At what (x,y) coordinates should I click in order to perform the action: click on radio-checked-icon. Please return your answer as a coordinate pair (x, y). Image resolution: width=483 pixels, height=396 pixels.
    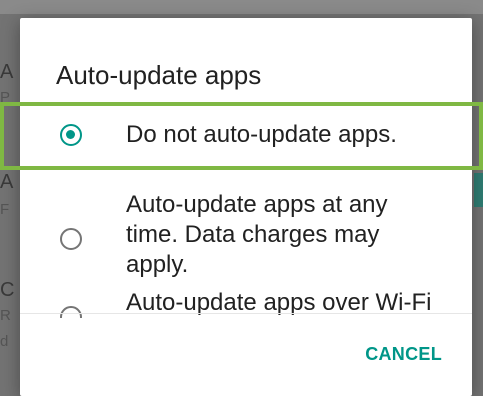
    Looking at the image, I should click on (71, 135).